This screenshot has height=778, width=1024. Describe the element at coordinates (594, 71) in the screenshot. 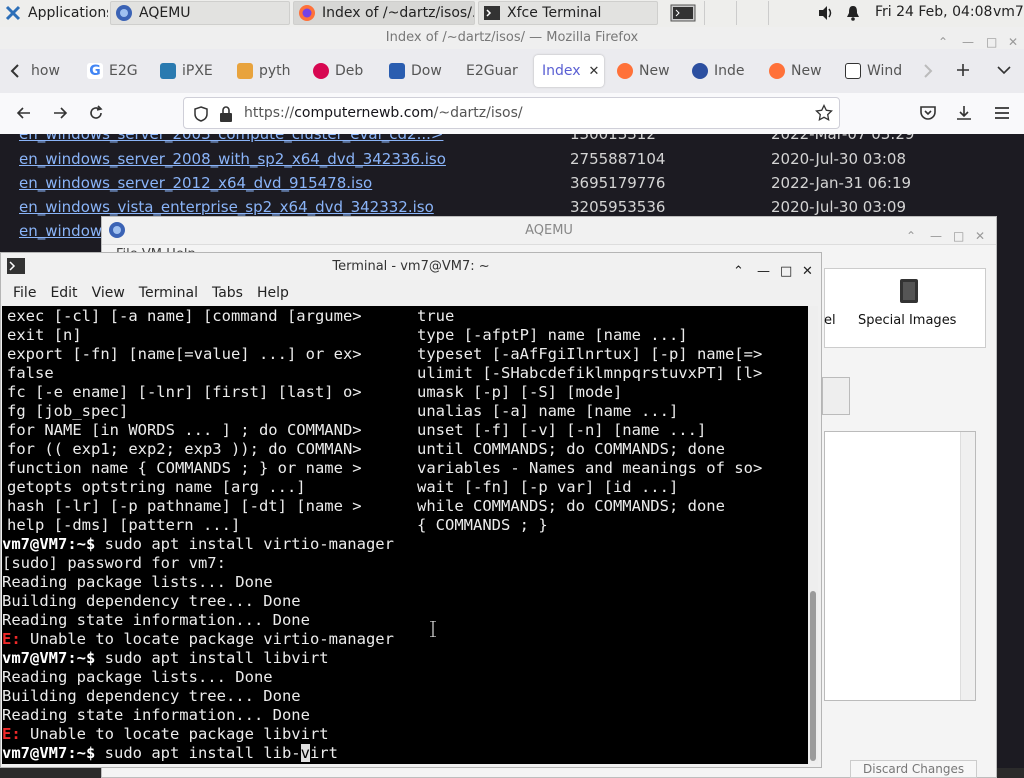

I see `close-tab-icon: ✕` at that location.